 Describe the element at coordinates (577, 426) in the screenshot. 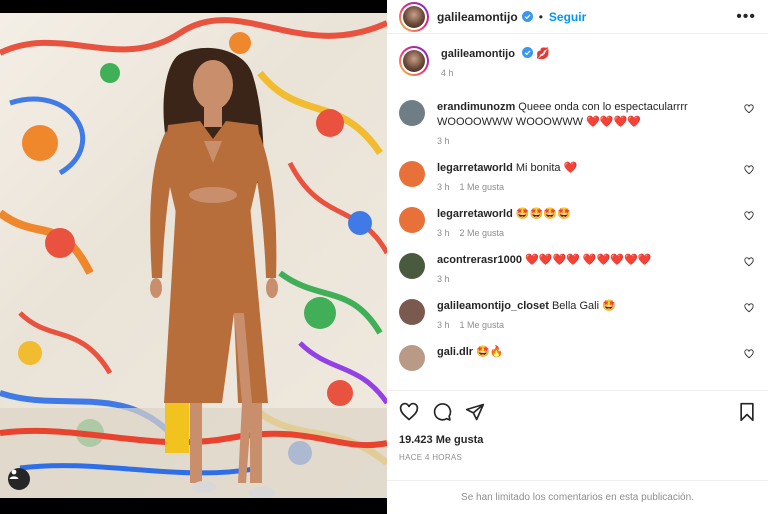

I see `post-actions: 19.423 Me gusta HACE 4 HORAS` at that location.